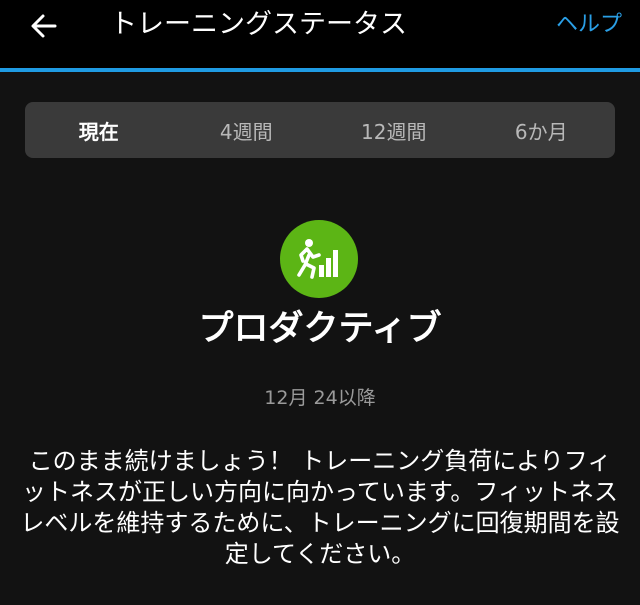 This screenshot has height=605, width=640. I want to click on tab-4-weeks: 4週間, so click(247, 130).